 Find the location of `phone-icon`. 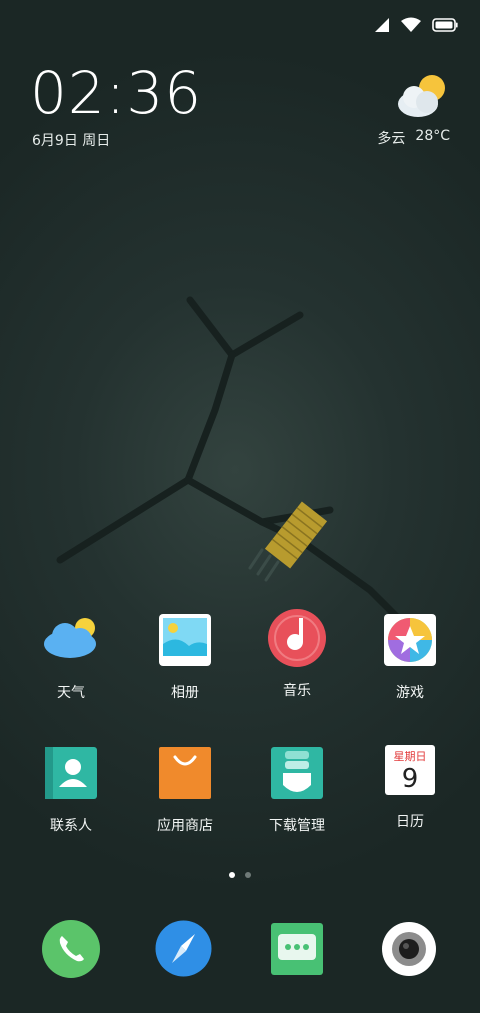

phone-icon is located at coordinates (71, 949).